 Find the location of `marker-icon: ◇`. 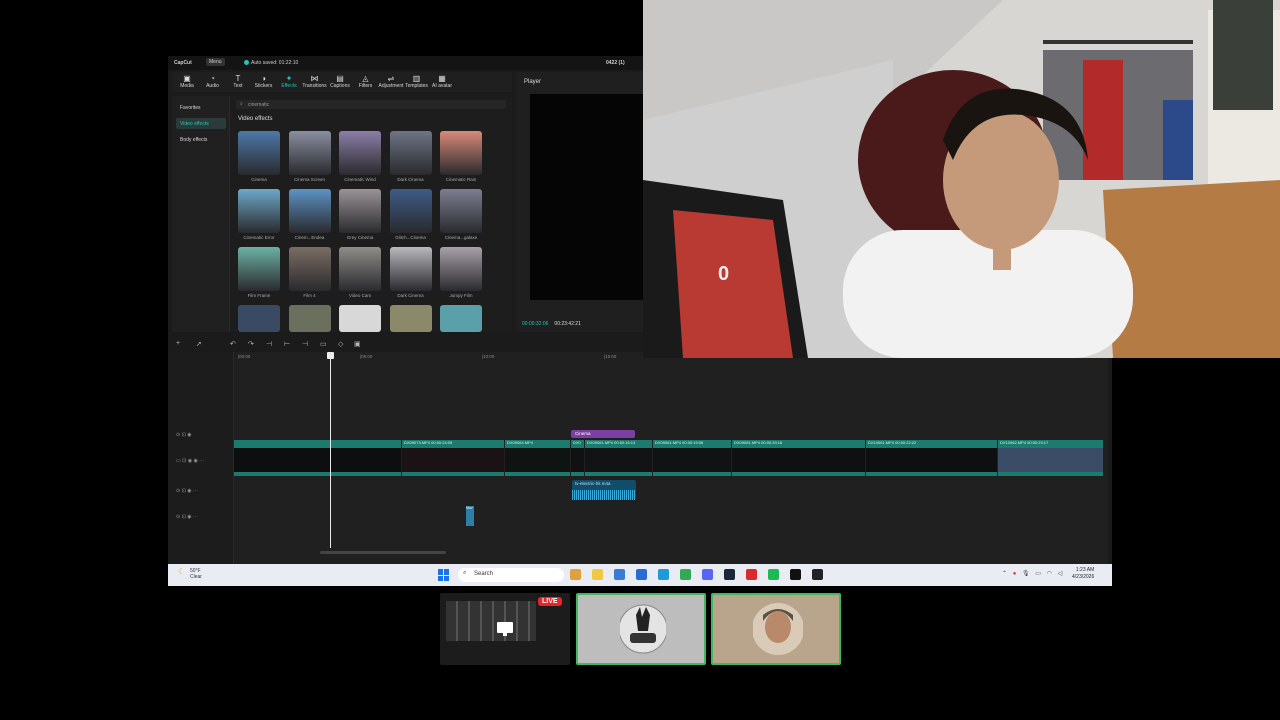

marker-icon: ◇ is located at coordinates (340, 344).